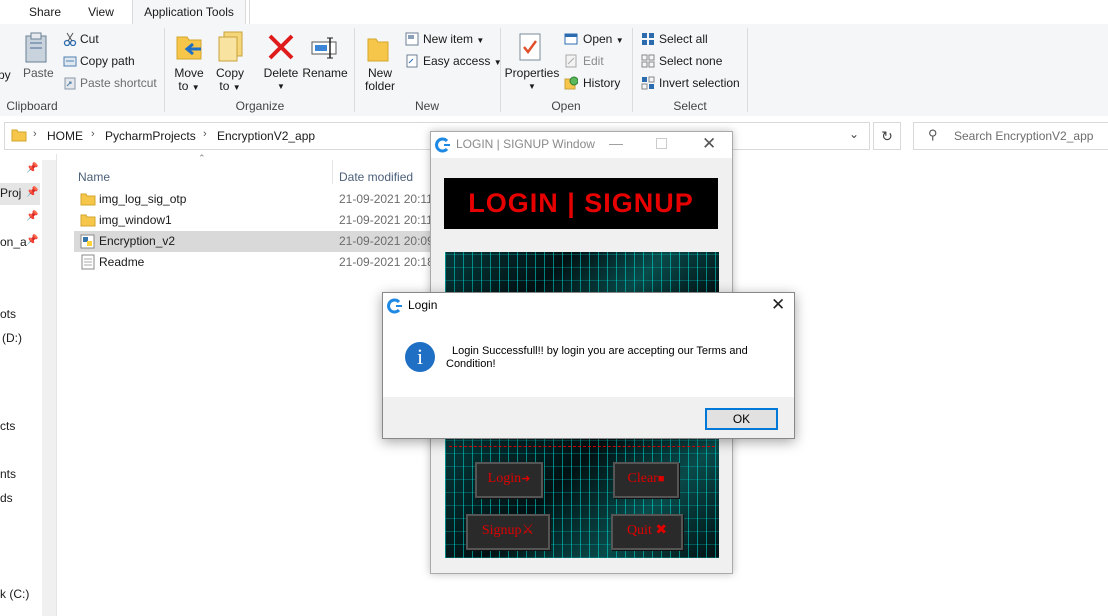 The width and height of the screenshot is (1108, 616). What do you see at coordinates (661, 143) in the screenshot?
I see `maximize-icon` at bounding box center [661, 143].